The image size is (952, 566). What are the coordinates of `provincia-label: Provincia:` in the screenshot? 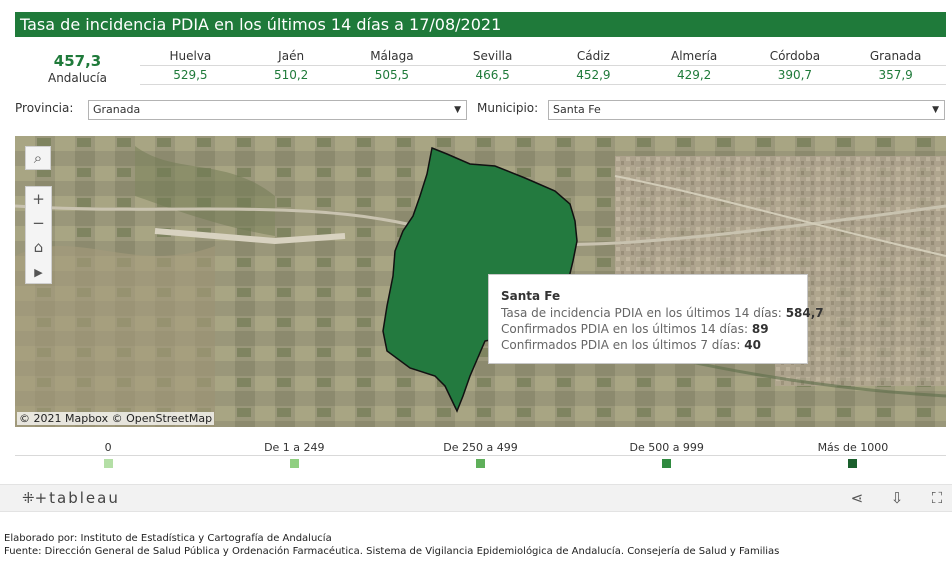 It's located at (44, 108).